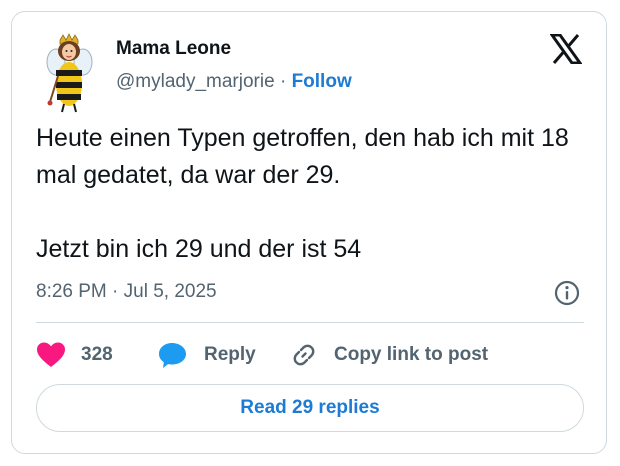 The width and height of the screenshot is (620, 466). Describe the element at coordinates (322, 81) in the screenshot. I see `follow-link: Follow` at that location.